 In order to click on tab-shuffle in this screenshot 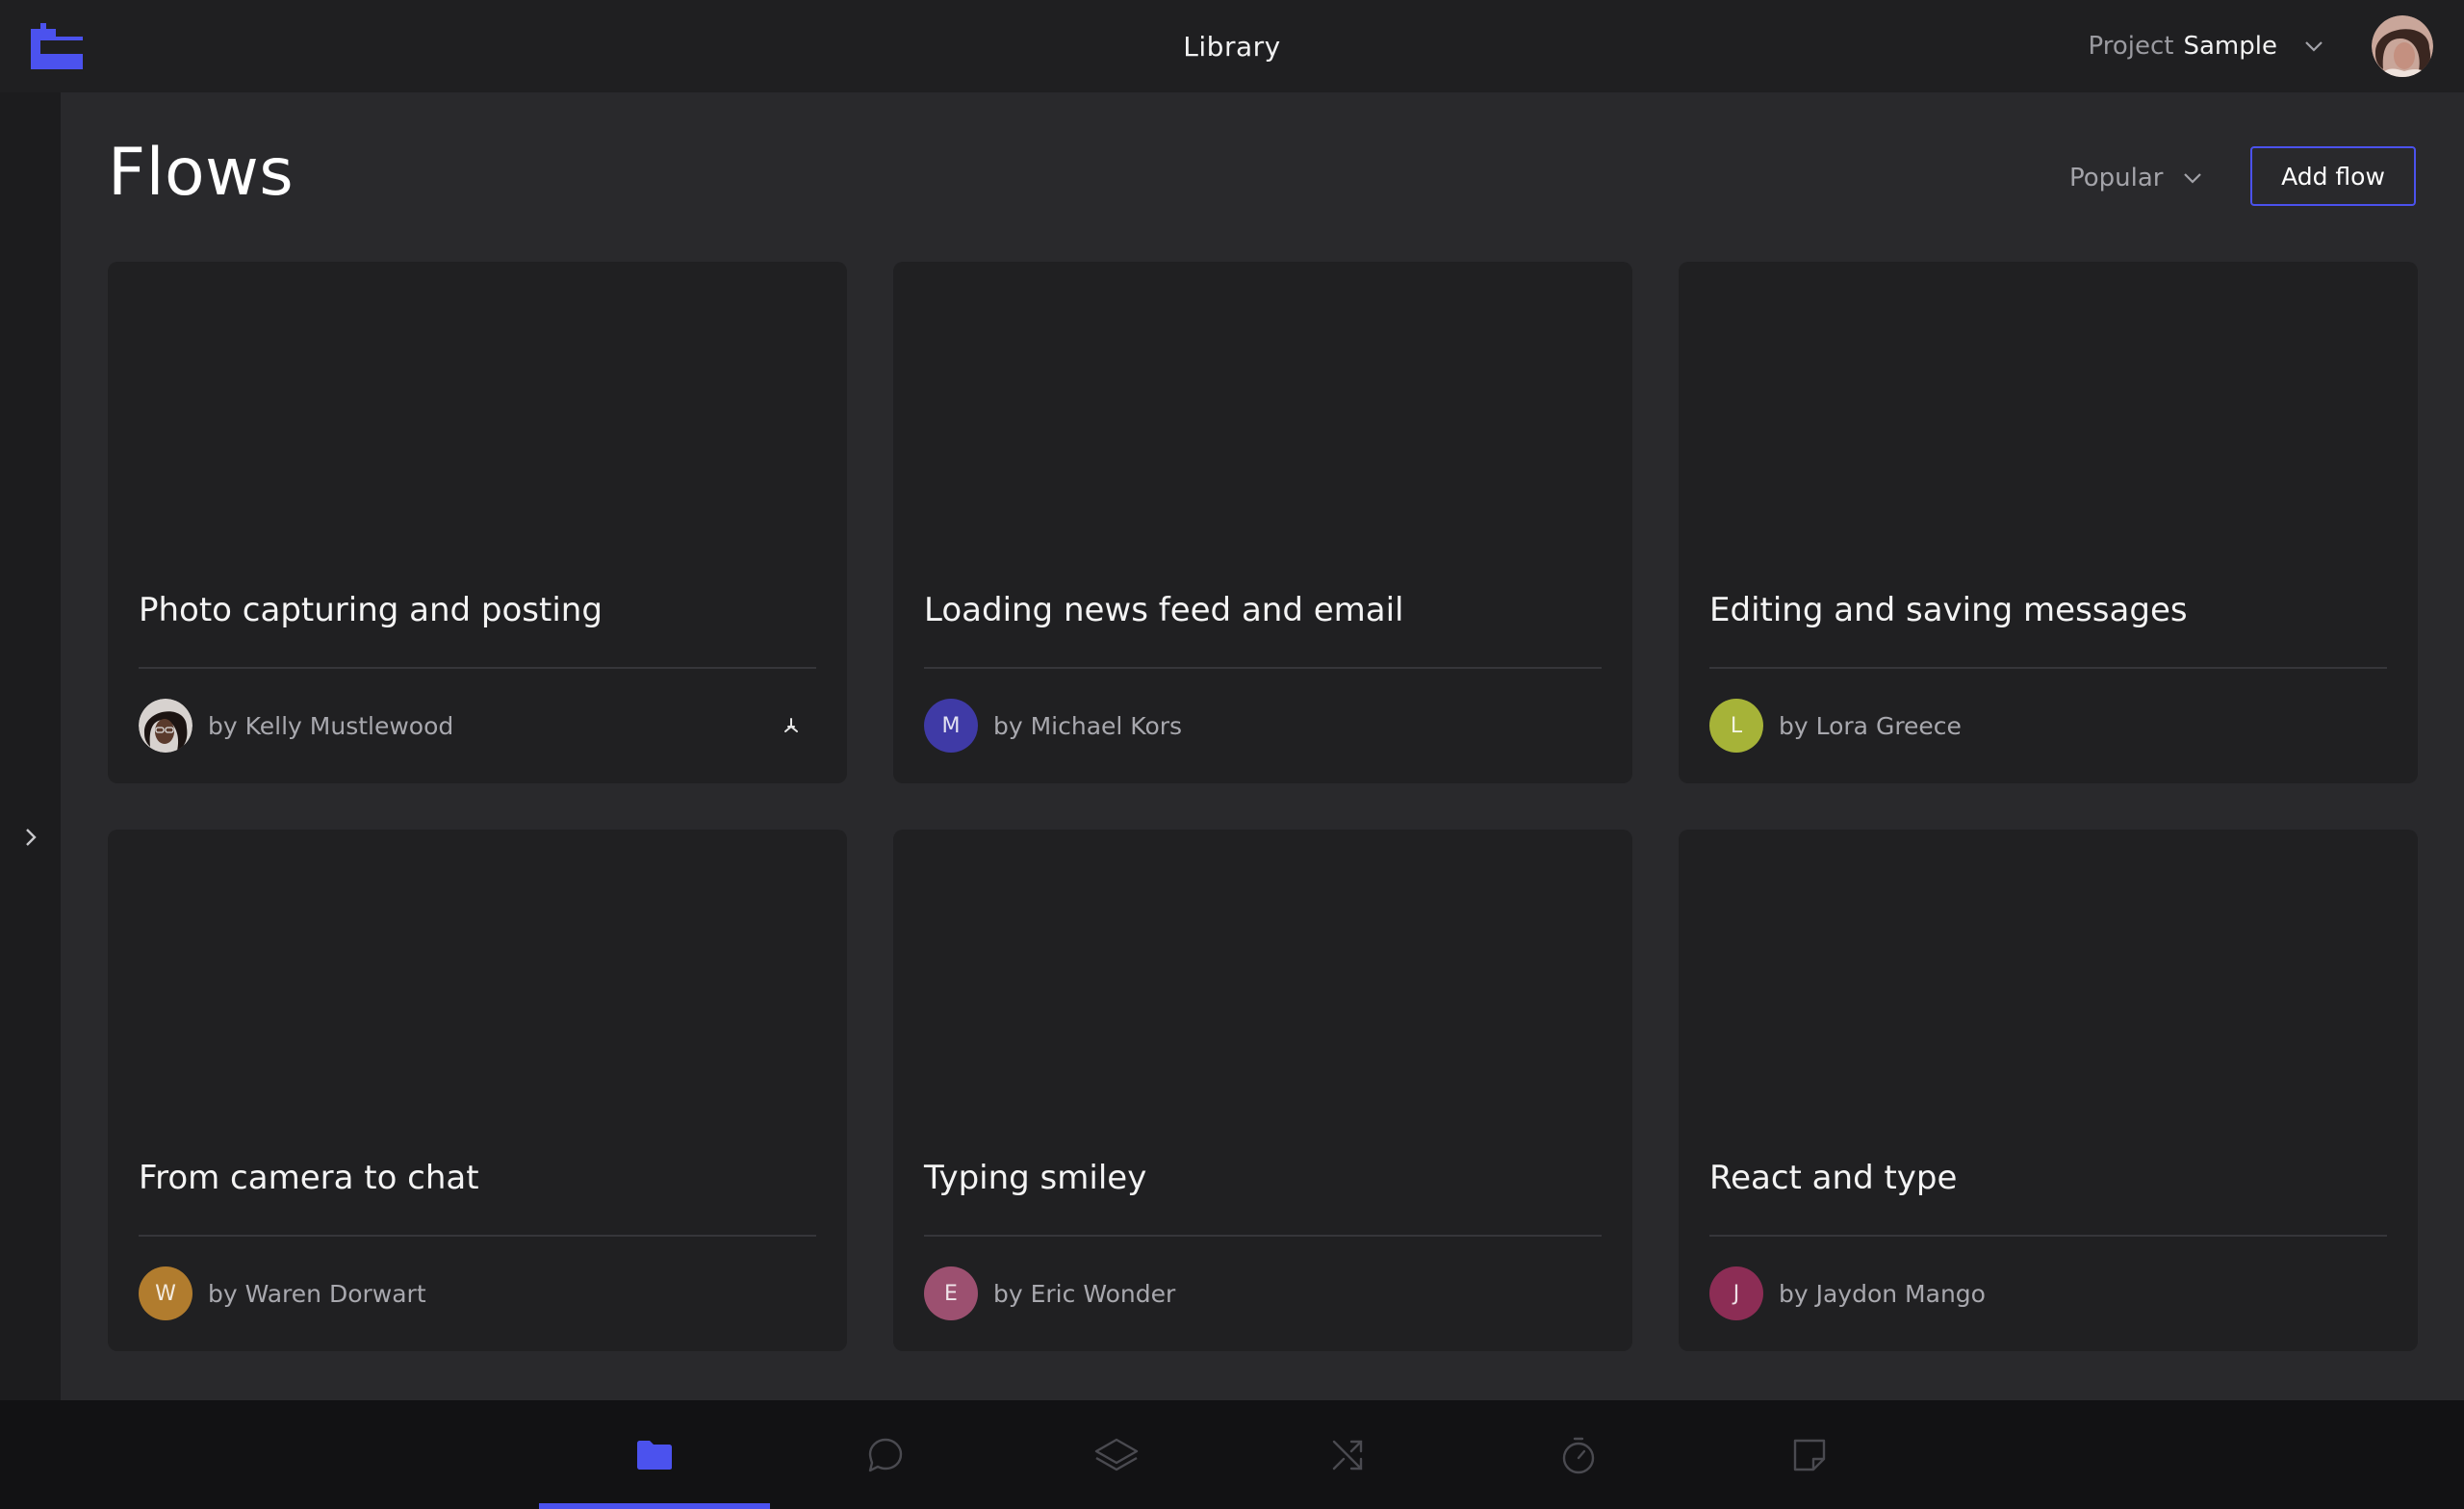, I will do `click(1347, 1454)`.